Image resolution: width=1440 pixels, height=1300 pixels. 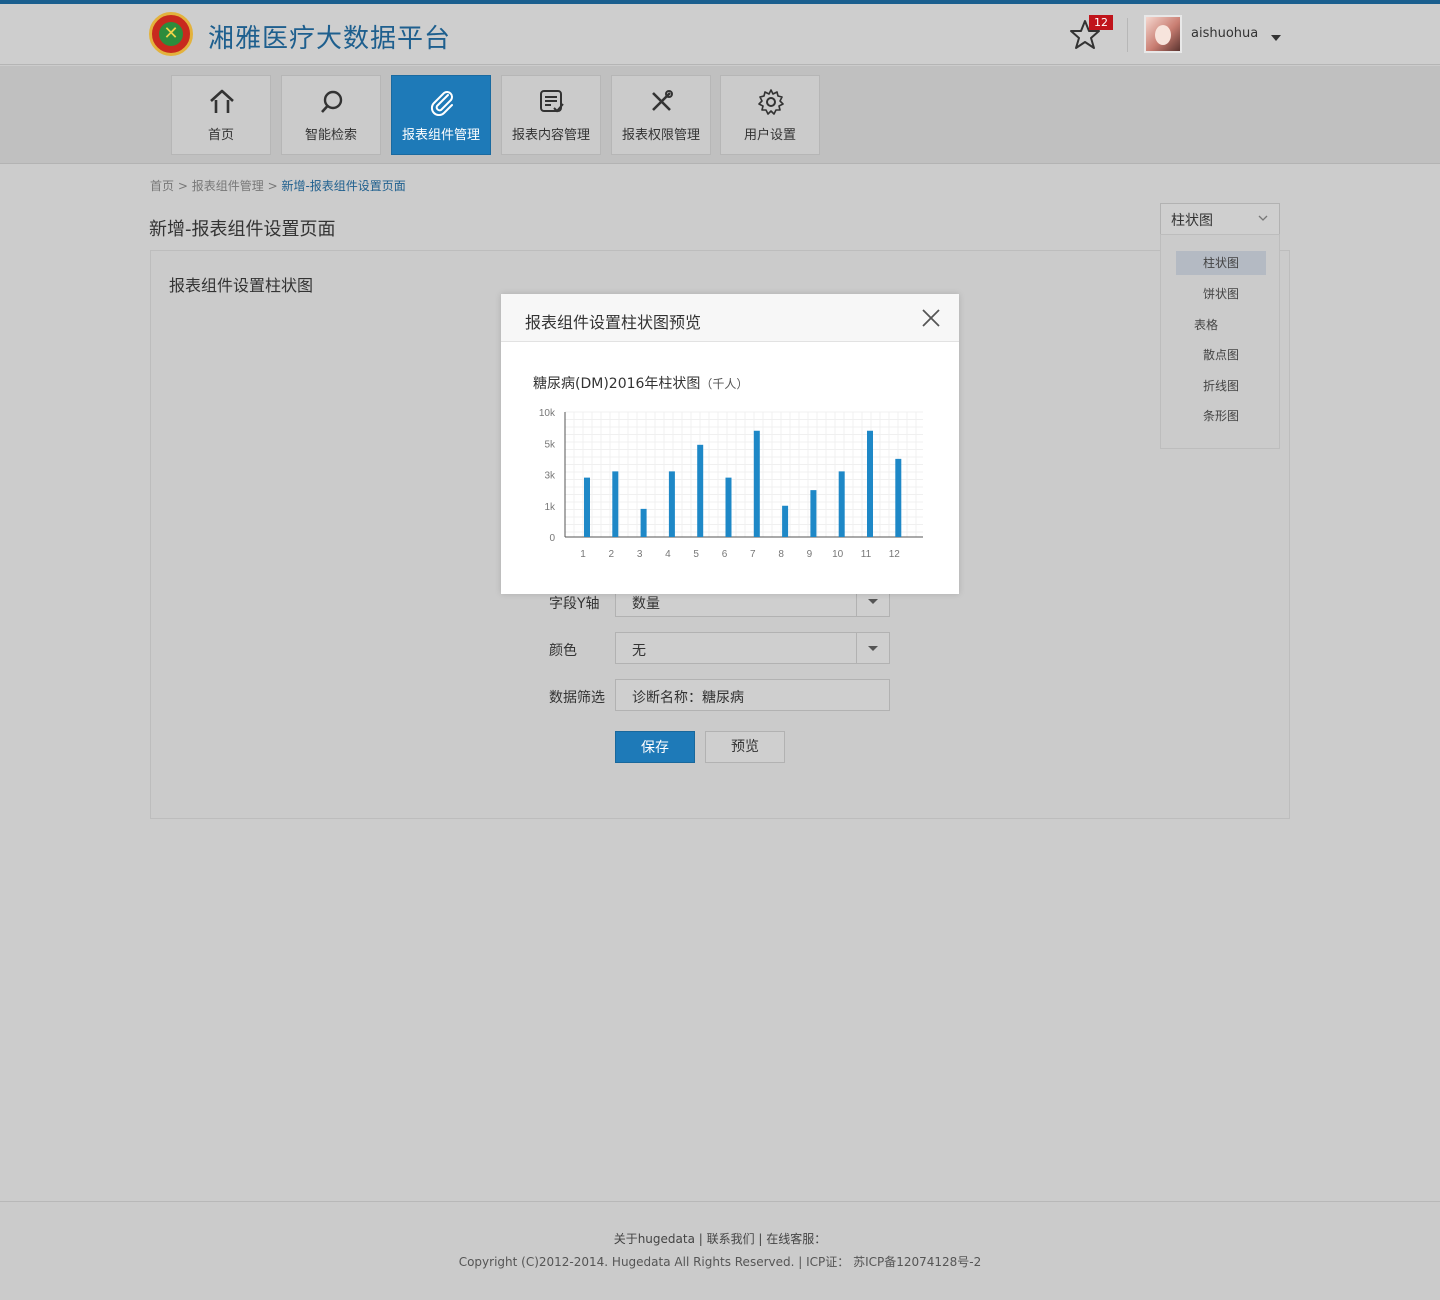 I want to click on nav-report-components-label: 报表组件管理, so click(x=440, y=135).